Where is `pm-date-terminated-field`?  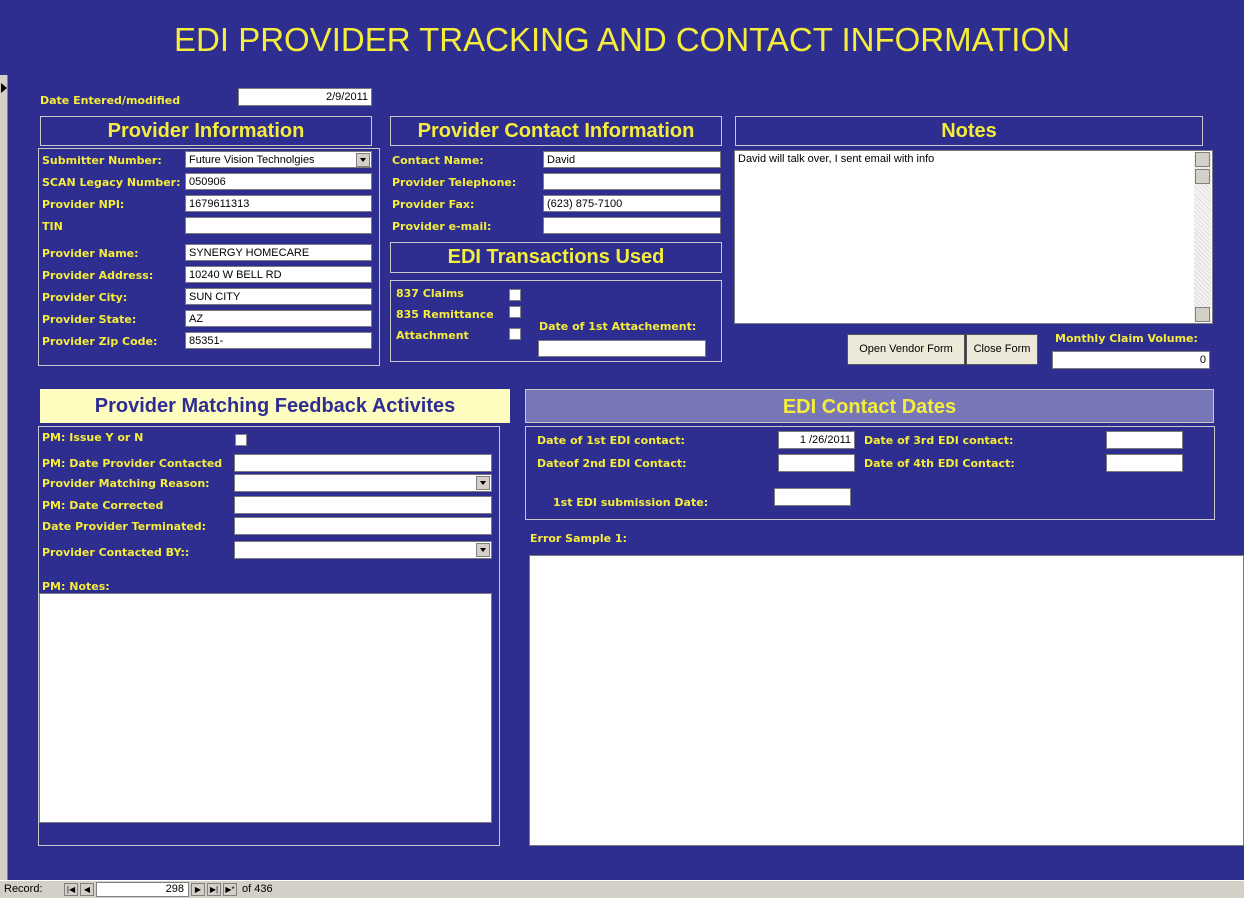
pm-date-terminated-field is located at coordinates (363, 526).